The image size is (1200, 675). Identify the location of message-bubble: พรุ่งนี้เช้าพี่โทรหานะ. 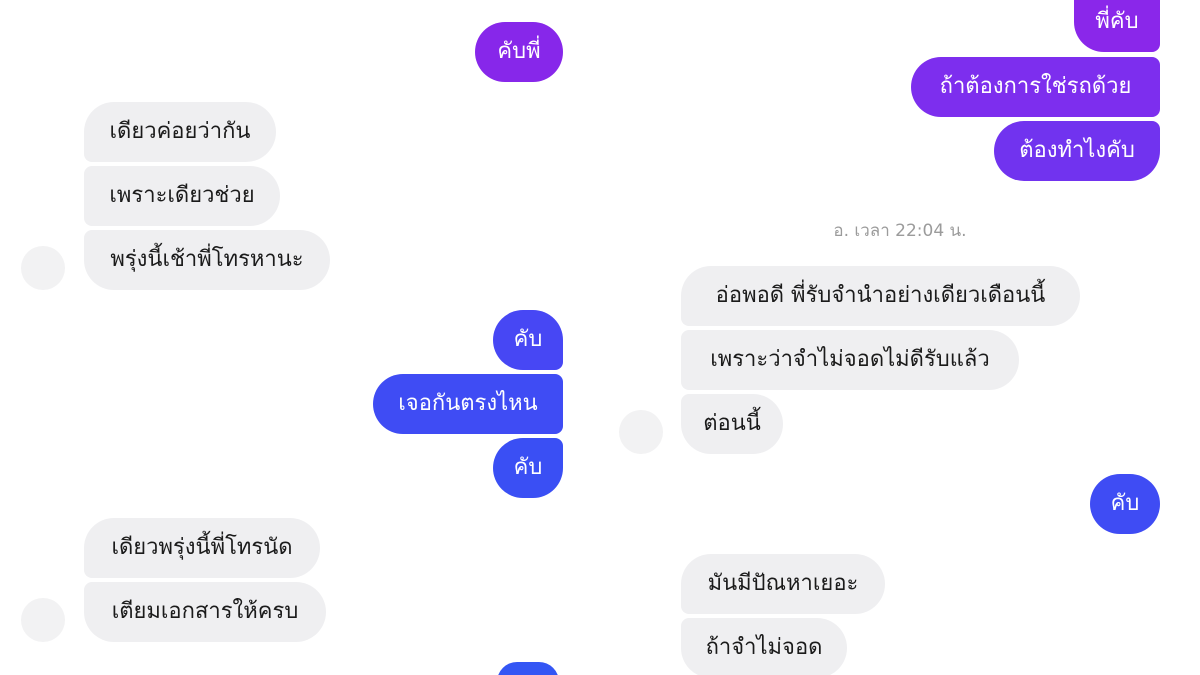
(207, 260).